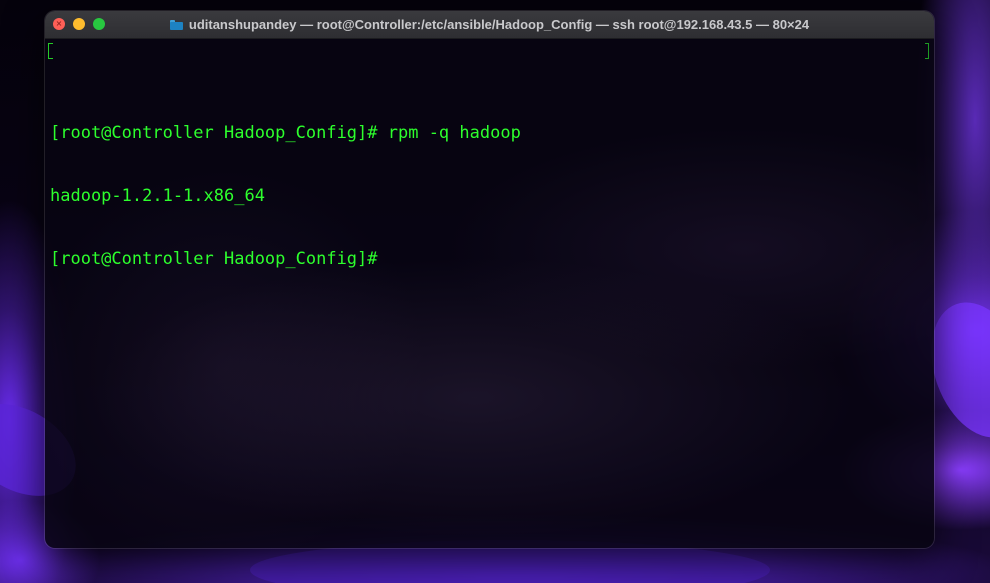 The height and width of the screenshot is (583, 990). Describe the element at coordinates (927, 51) in the screenshot. I see `mark-bracket-right` at that location.